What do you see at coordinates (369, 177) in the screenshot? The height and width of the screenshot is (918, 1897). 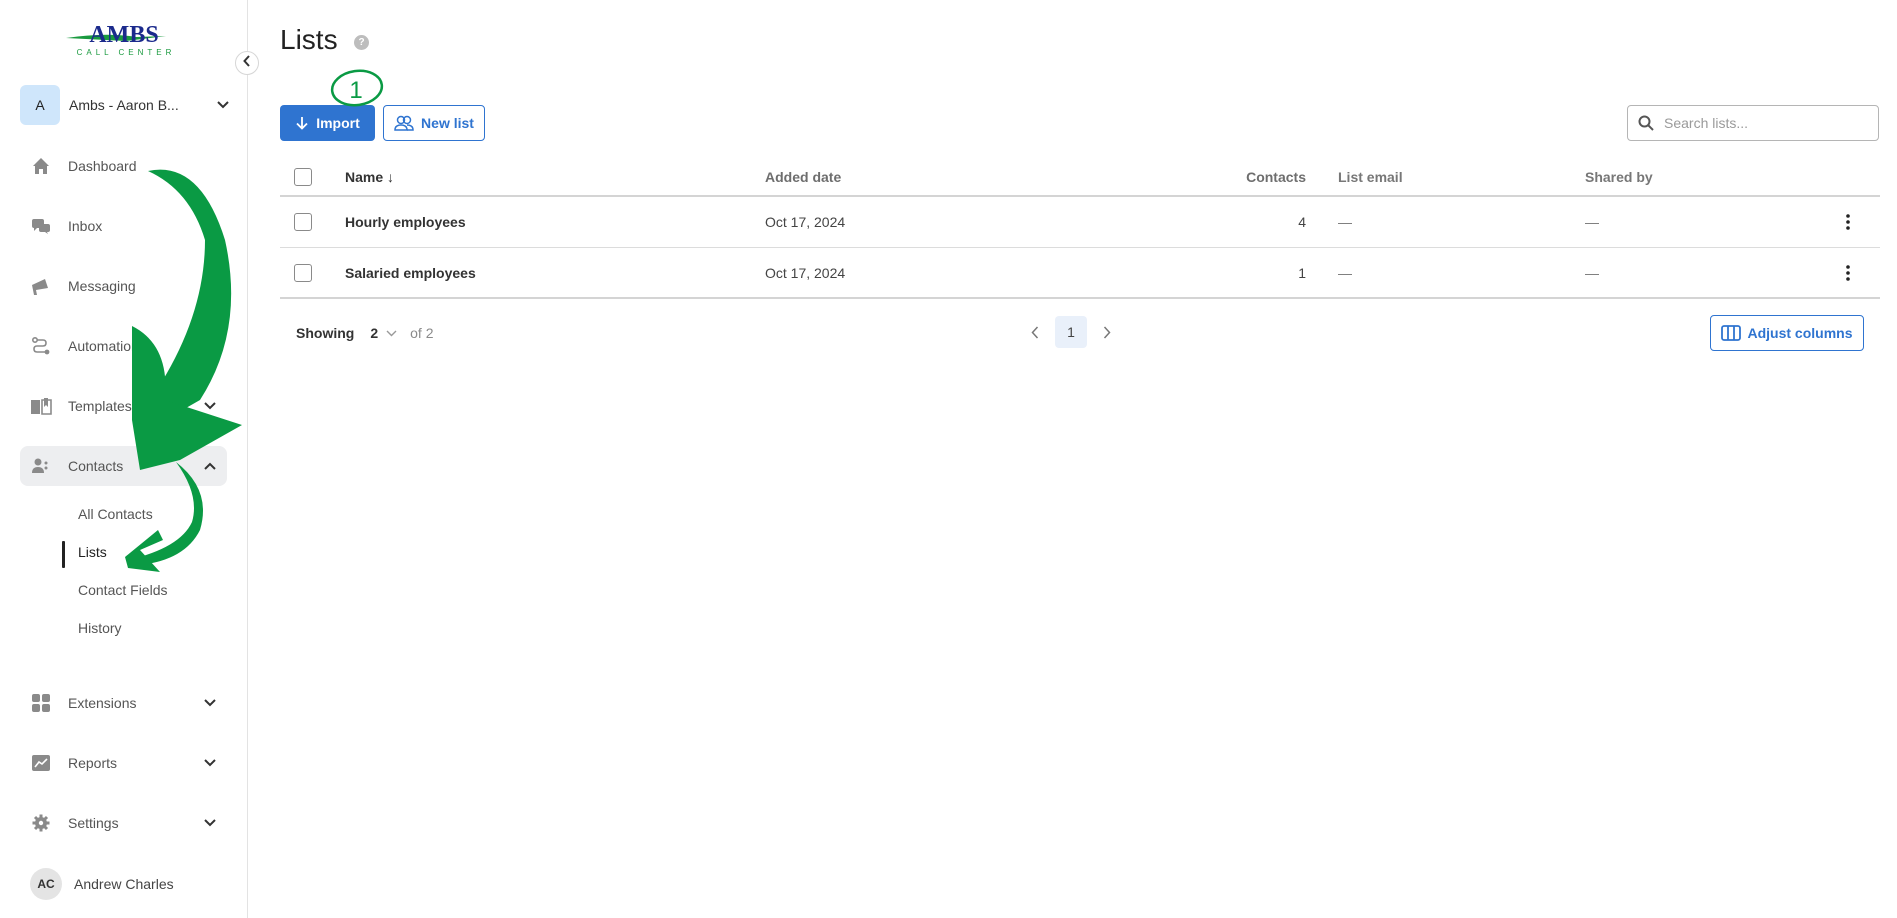 I see `column-header-name: Name ↓` at bounding box center [369, 177].